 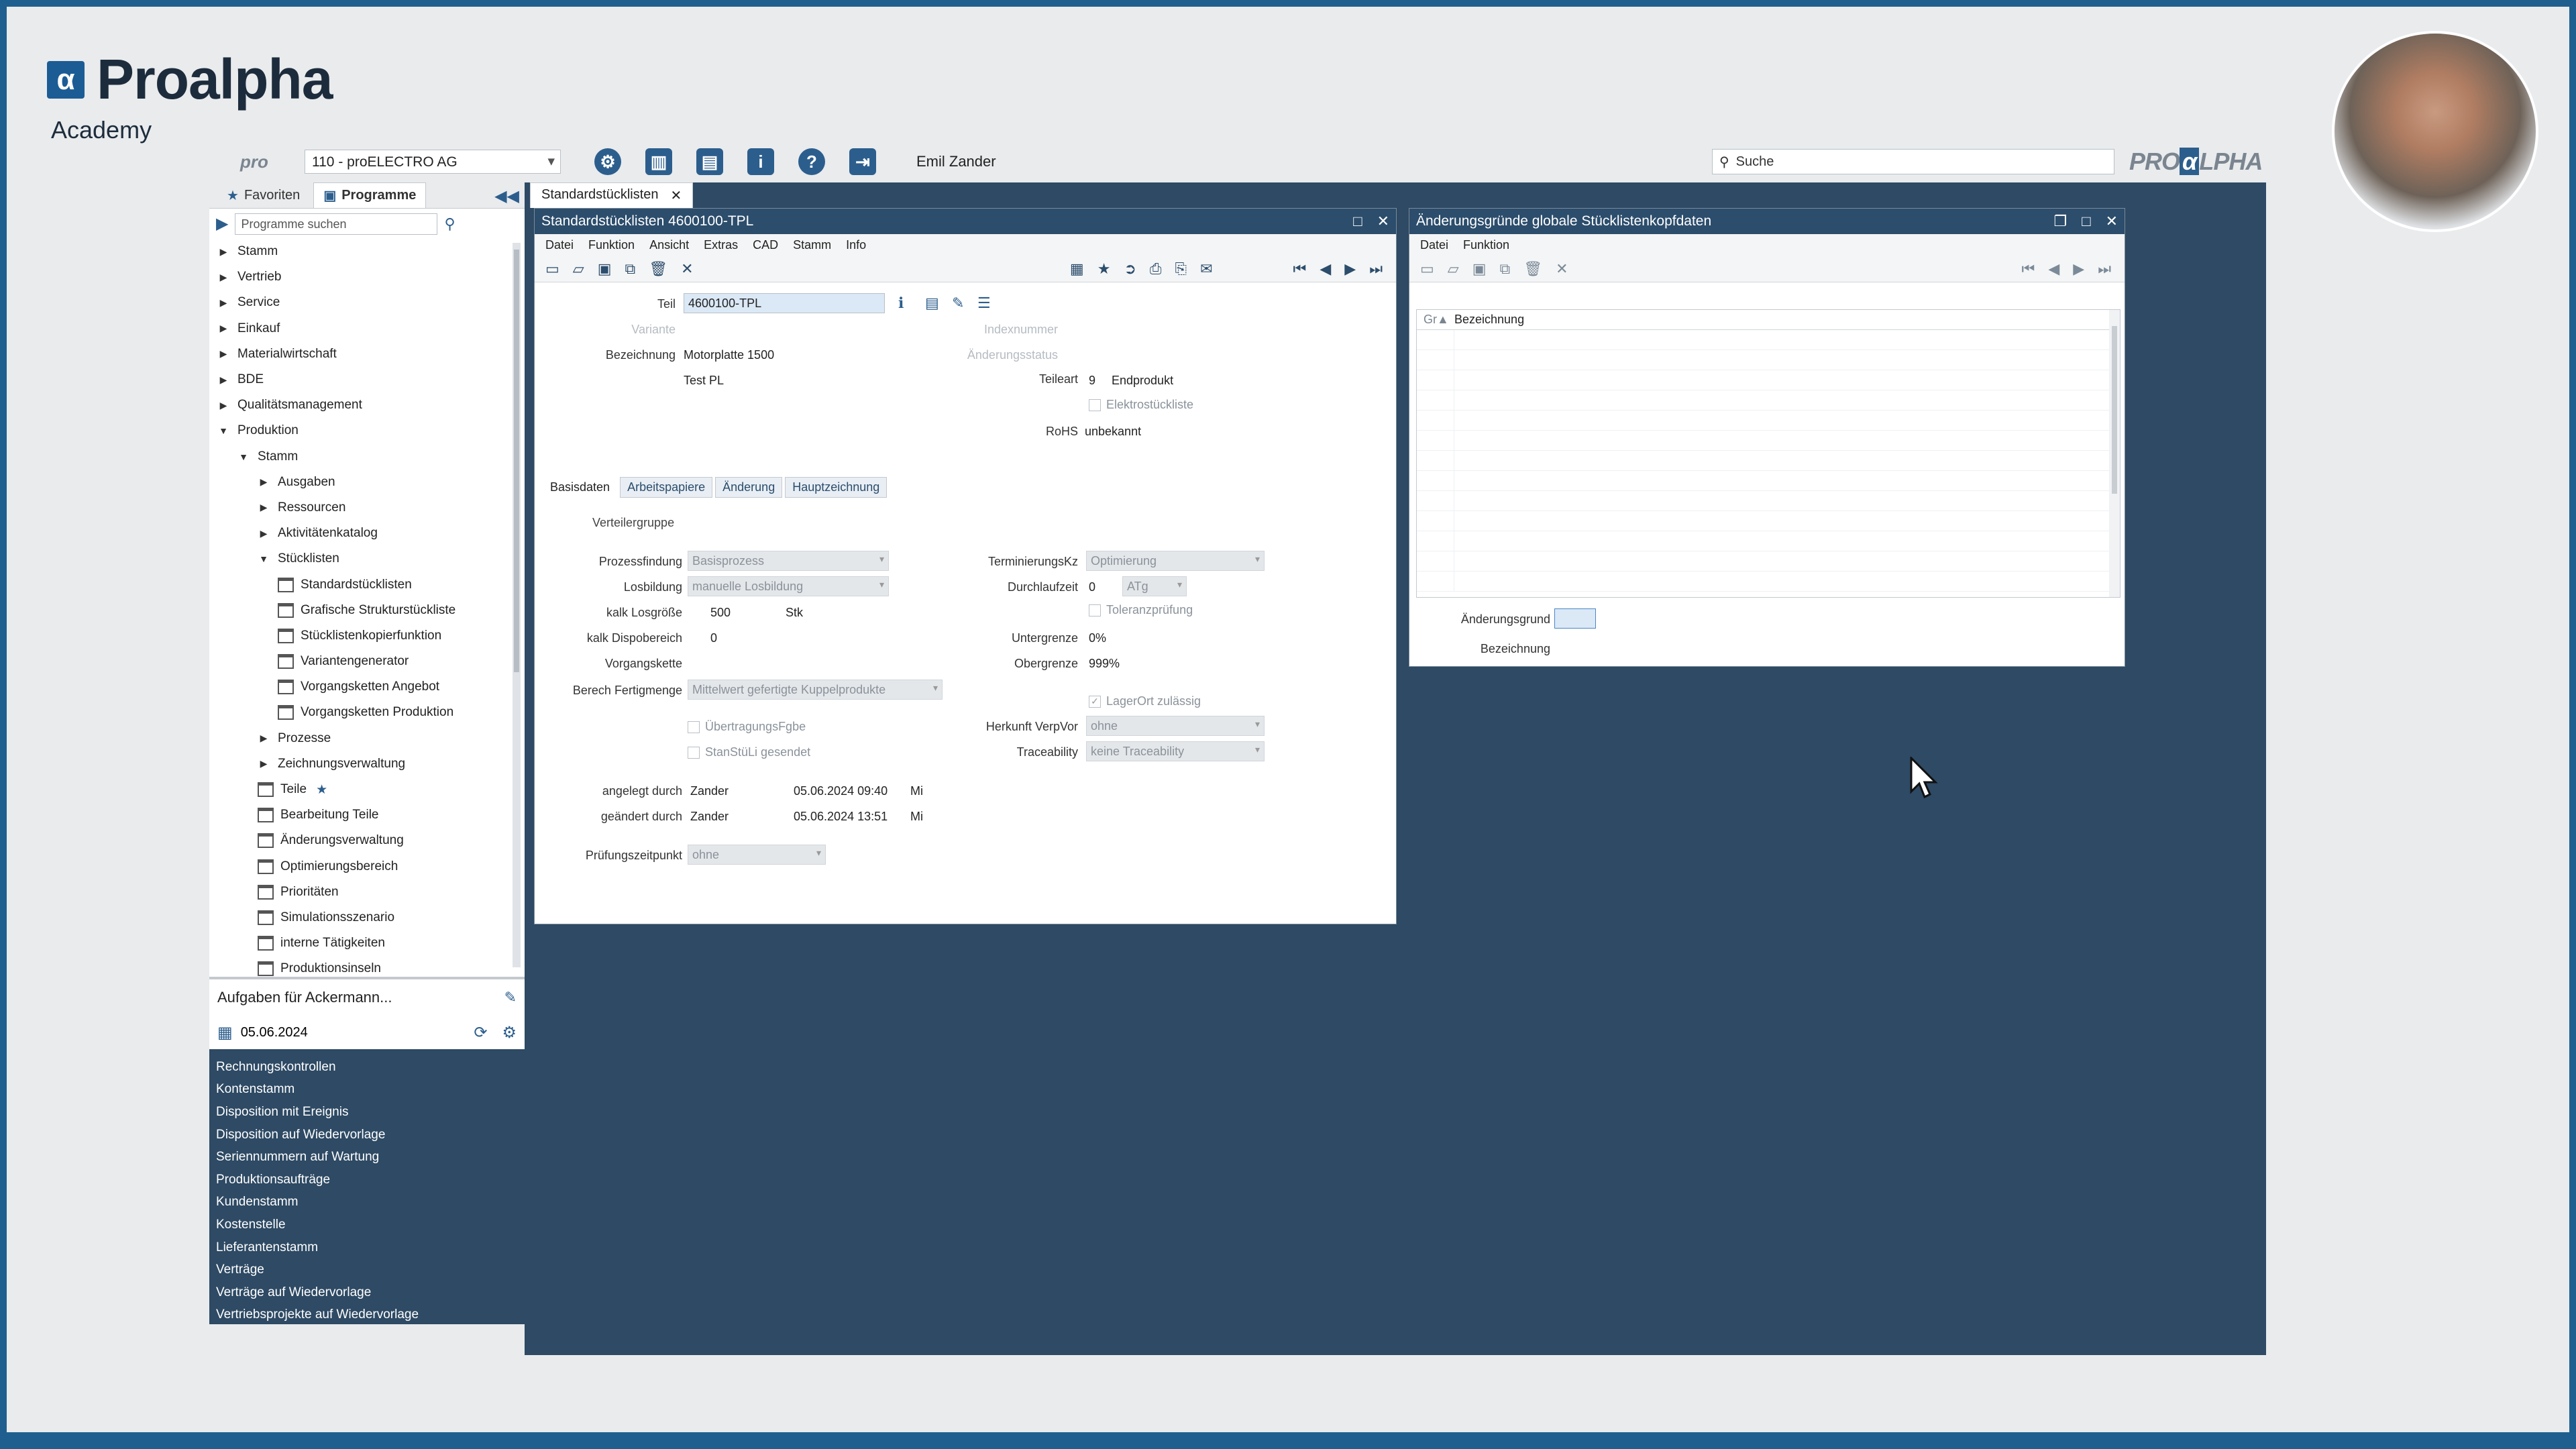 I want to click on task-item: Rechnungskontrollen, so click(x=367, y=1067).